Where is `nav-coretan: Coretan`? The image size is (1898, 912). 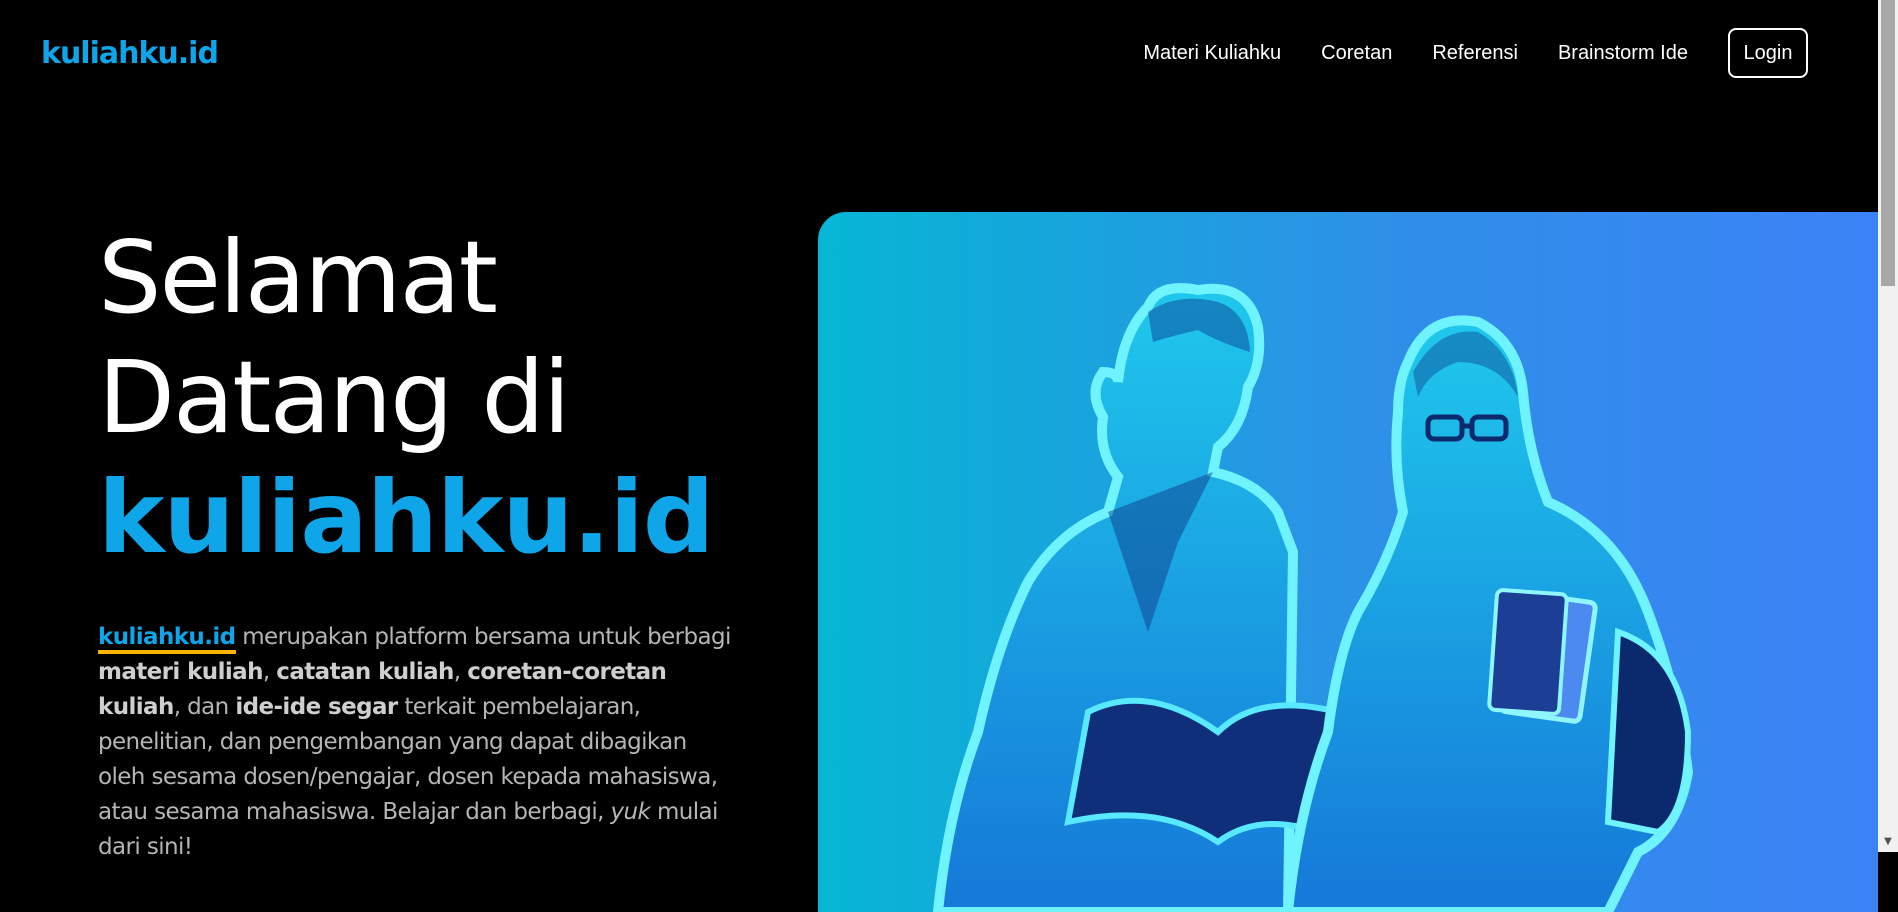 nav-coretan: Coretan is located at coordinates (1356, 53).